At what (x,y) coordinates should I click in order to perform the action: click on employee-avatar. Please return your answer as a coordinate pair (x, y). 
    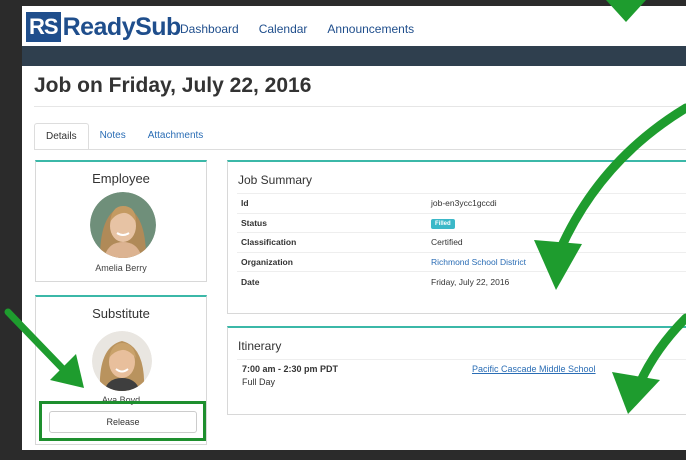
    Looking at the image, I should click on (123, 225).